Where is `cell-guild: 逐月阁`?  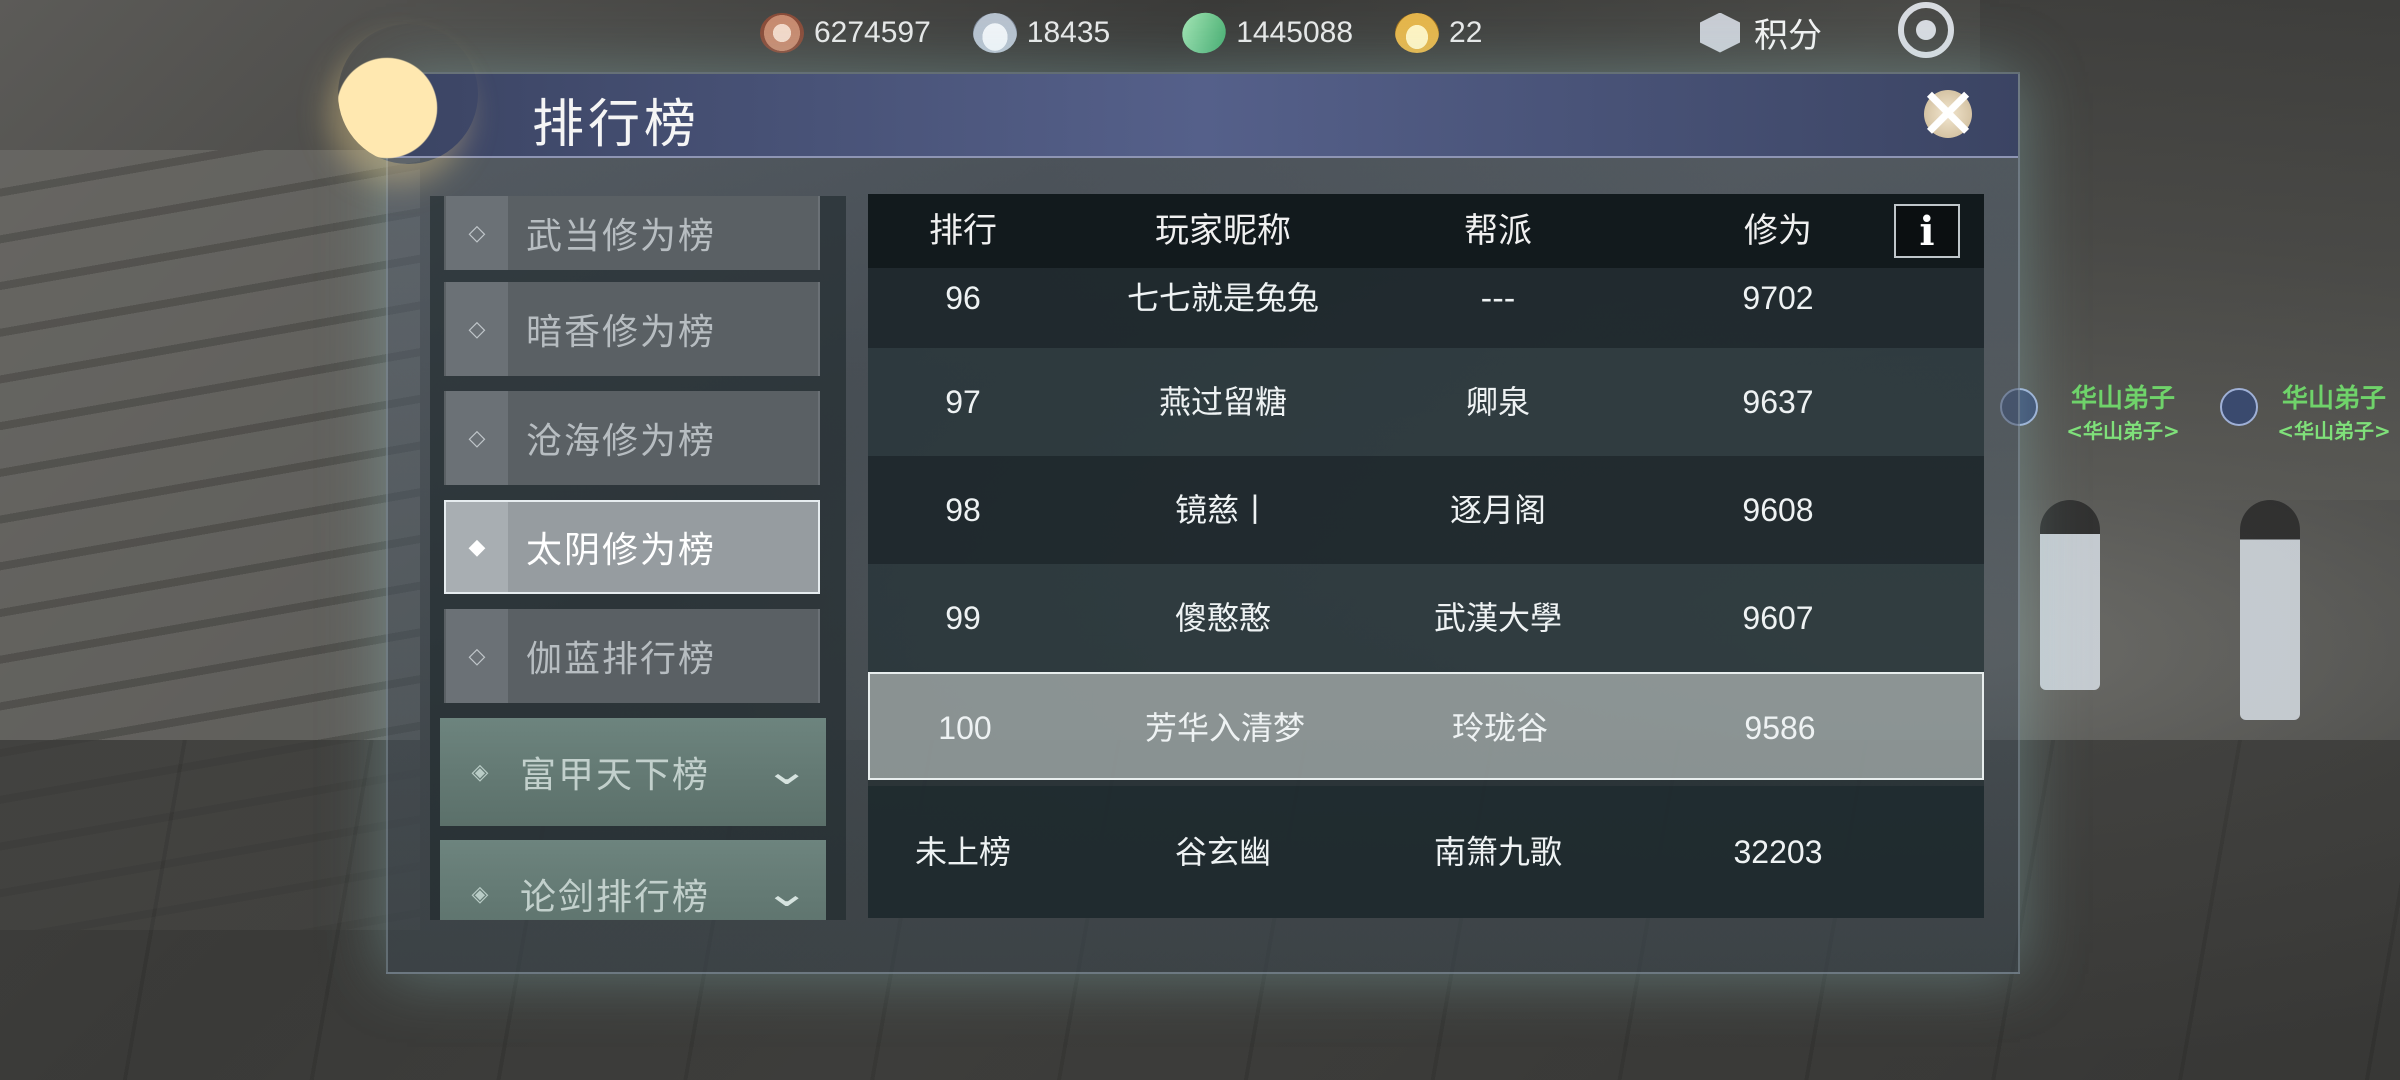 cell-guild: 逐月阁 is located at coordinates (1497, 510).